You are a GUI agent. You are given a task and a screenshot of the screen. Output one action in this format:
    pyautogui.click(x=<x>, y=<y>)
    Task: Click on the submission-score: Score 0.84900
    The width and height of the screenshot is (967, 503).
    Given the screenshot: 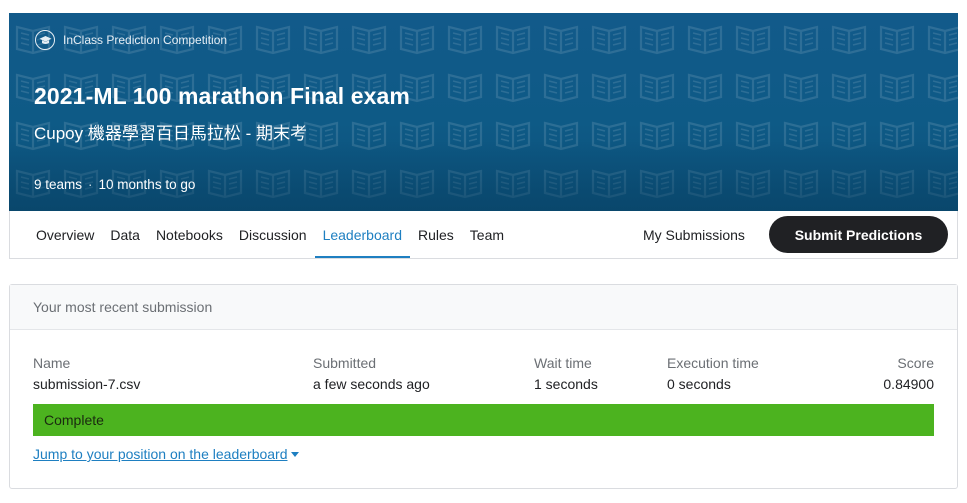 What is the action you would take?
    pyautogui.click(x=908, y=373)
    